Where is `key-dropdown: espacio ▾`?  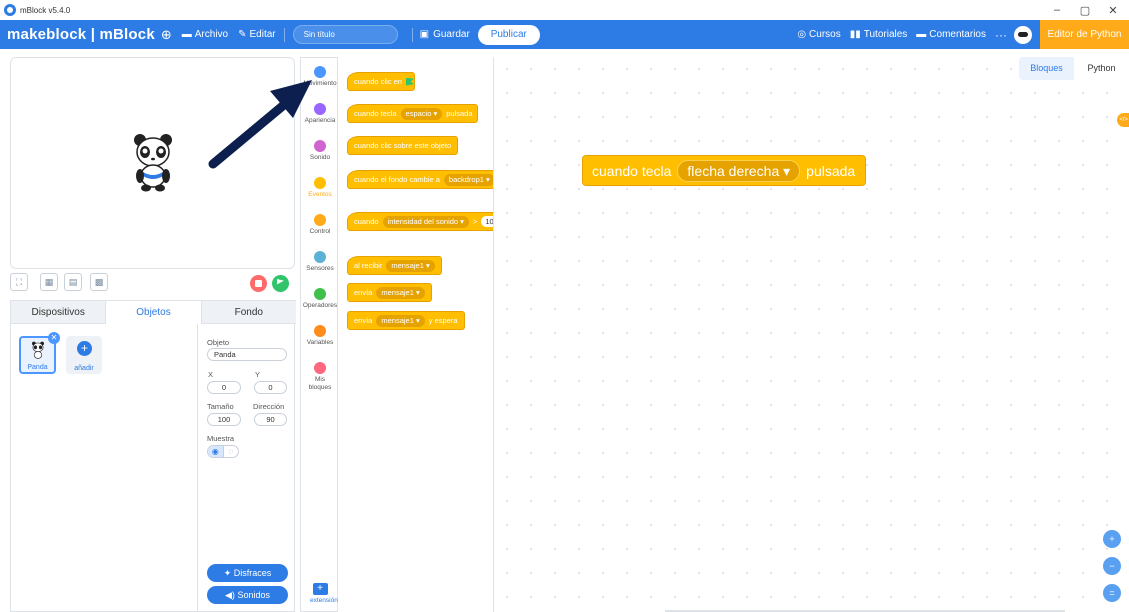
key-dropdown: espacio ▾ is located at coordinates (421, 113).